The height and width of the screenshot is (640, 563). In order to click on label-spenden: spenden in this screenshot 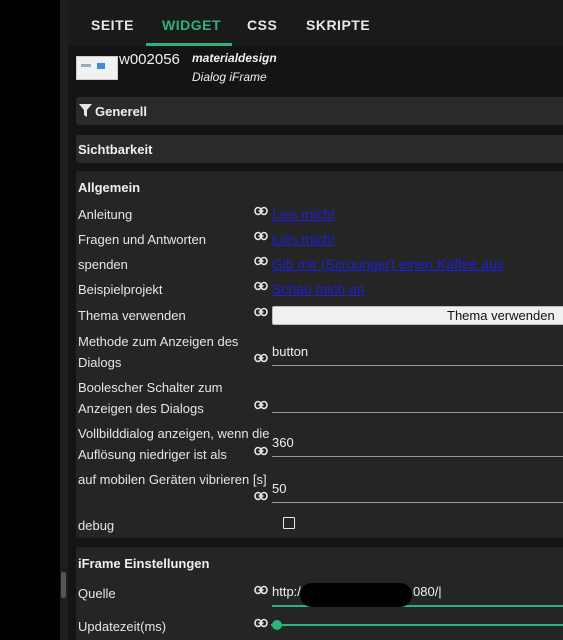, I will do `click(103, 264)`.